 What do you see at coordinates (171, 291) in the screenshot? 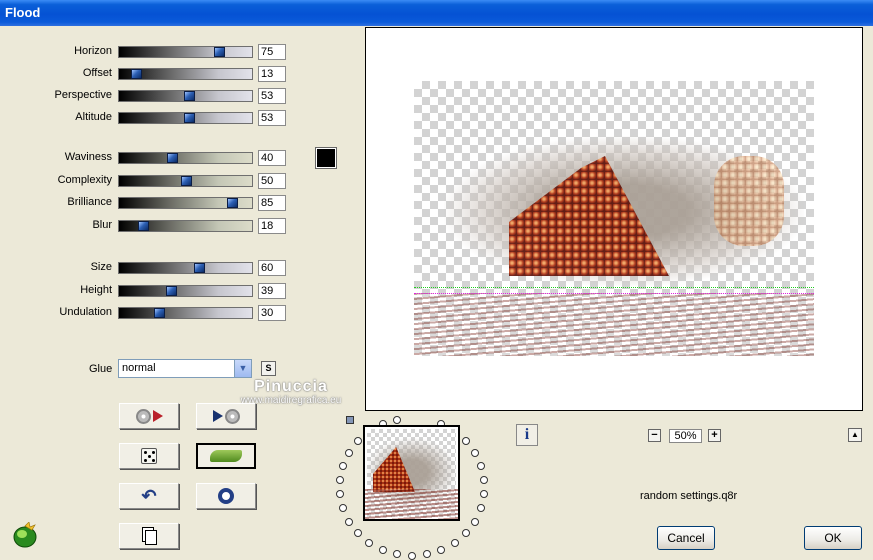
I see `slider-thumb-height` at bounding box center [171, 291].